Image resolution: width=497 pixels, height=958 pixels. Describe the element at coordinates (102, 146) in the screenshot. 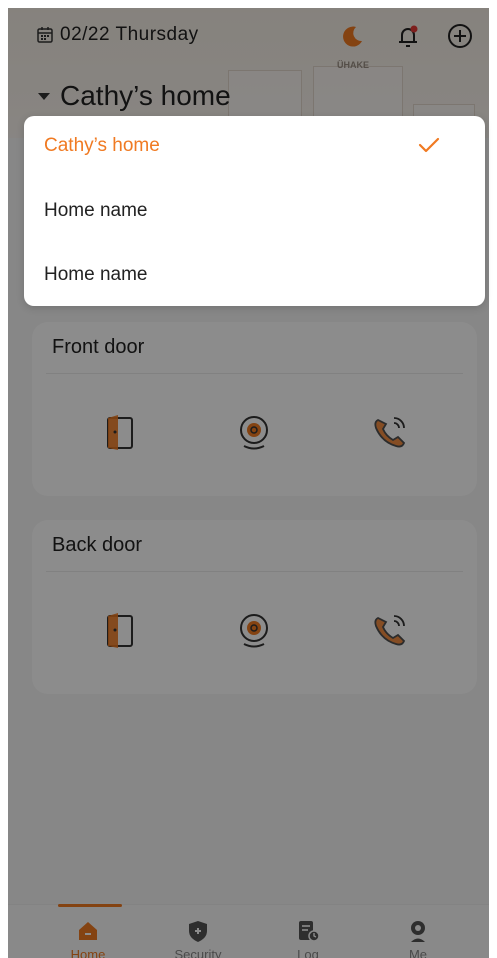

I see `home-option-selected: Cathy’s home` at that location.